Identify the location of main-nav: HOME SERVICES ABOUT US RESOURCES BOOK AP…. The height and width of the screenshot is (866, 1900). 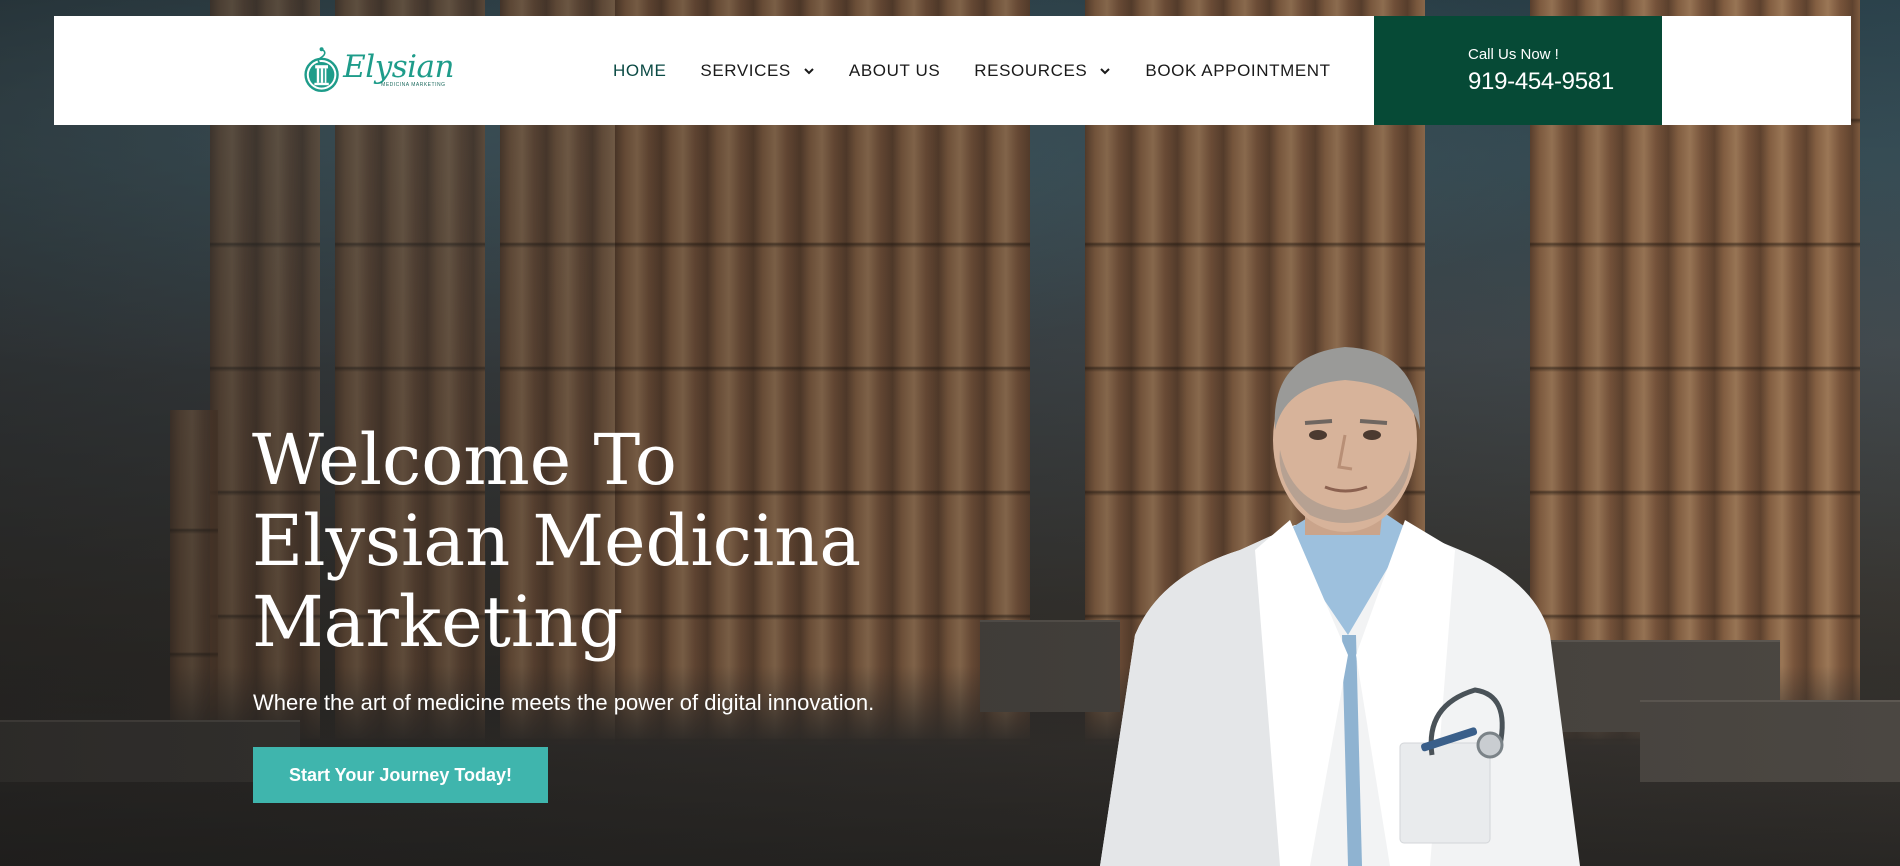
(989, 70).